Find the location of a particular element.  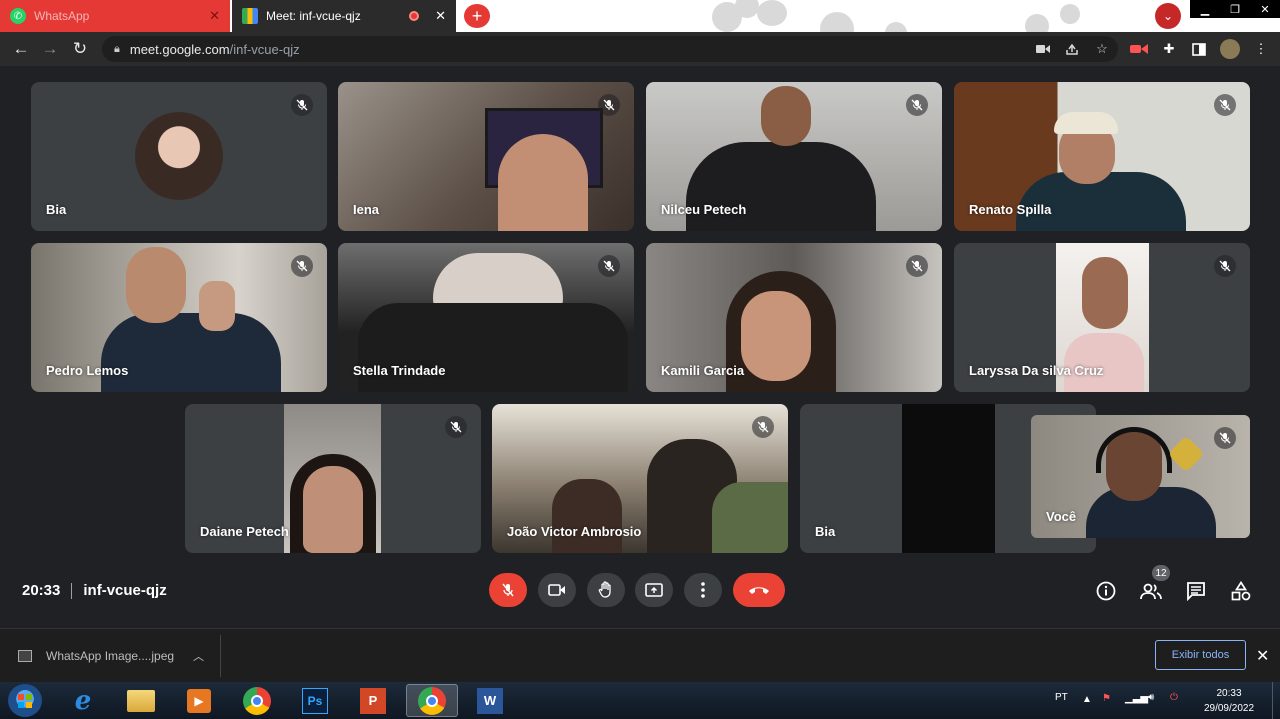

file-explorer-icon is located at coordinates (141, 700).